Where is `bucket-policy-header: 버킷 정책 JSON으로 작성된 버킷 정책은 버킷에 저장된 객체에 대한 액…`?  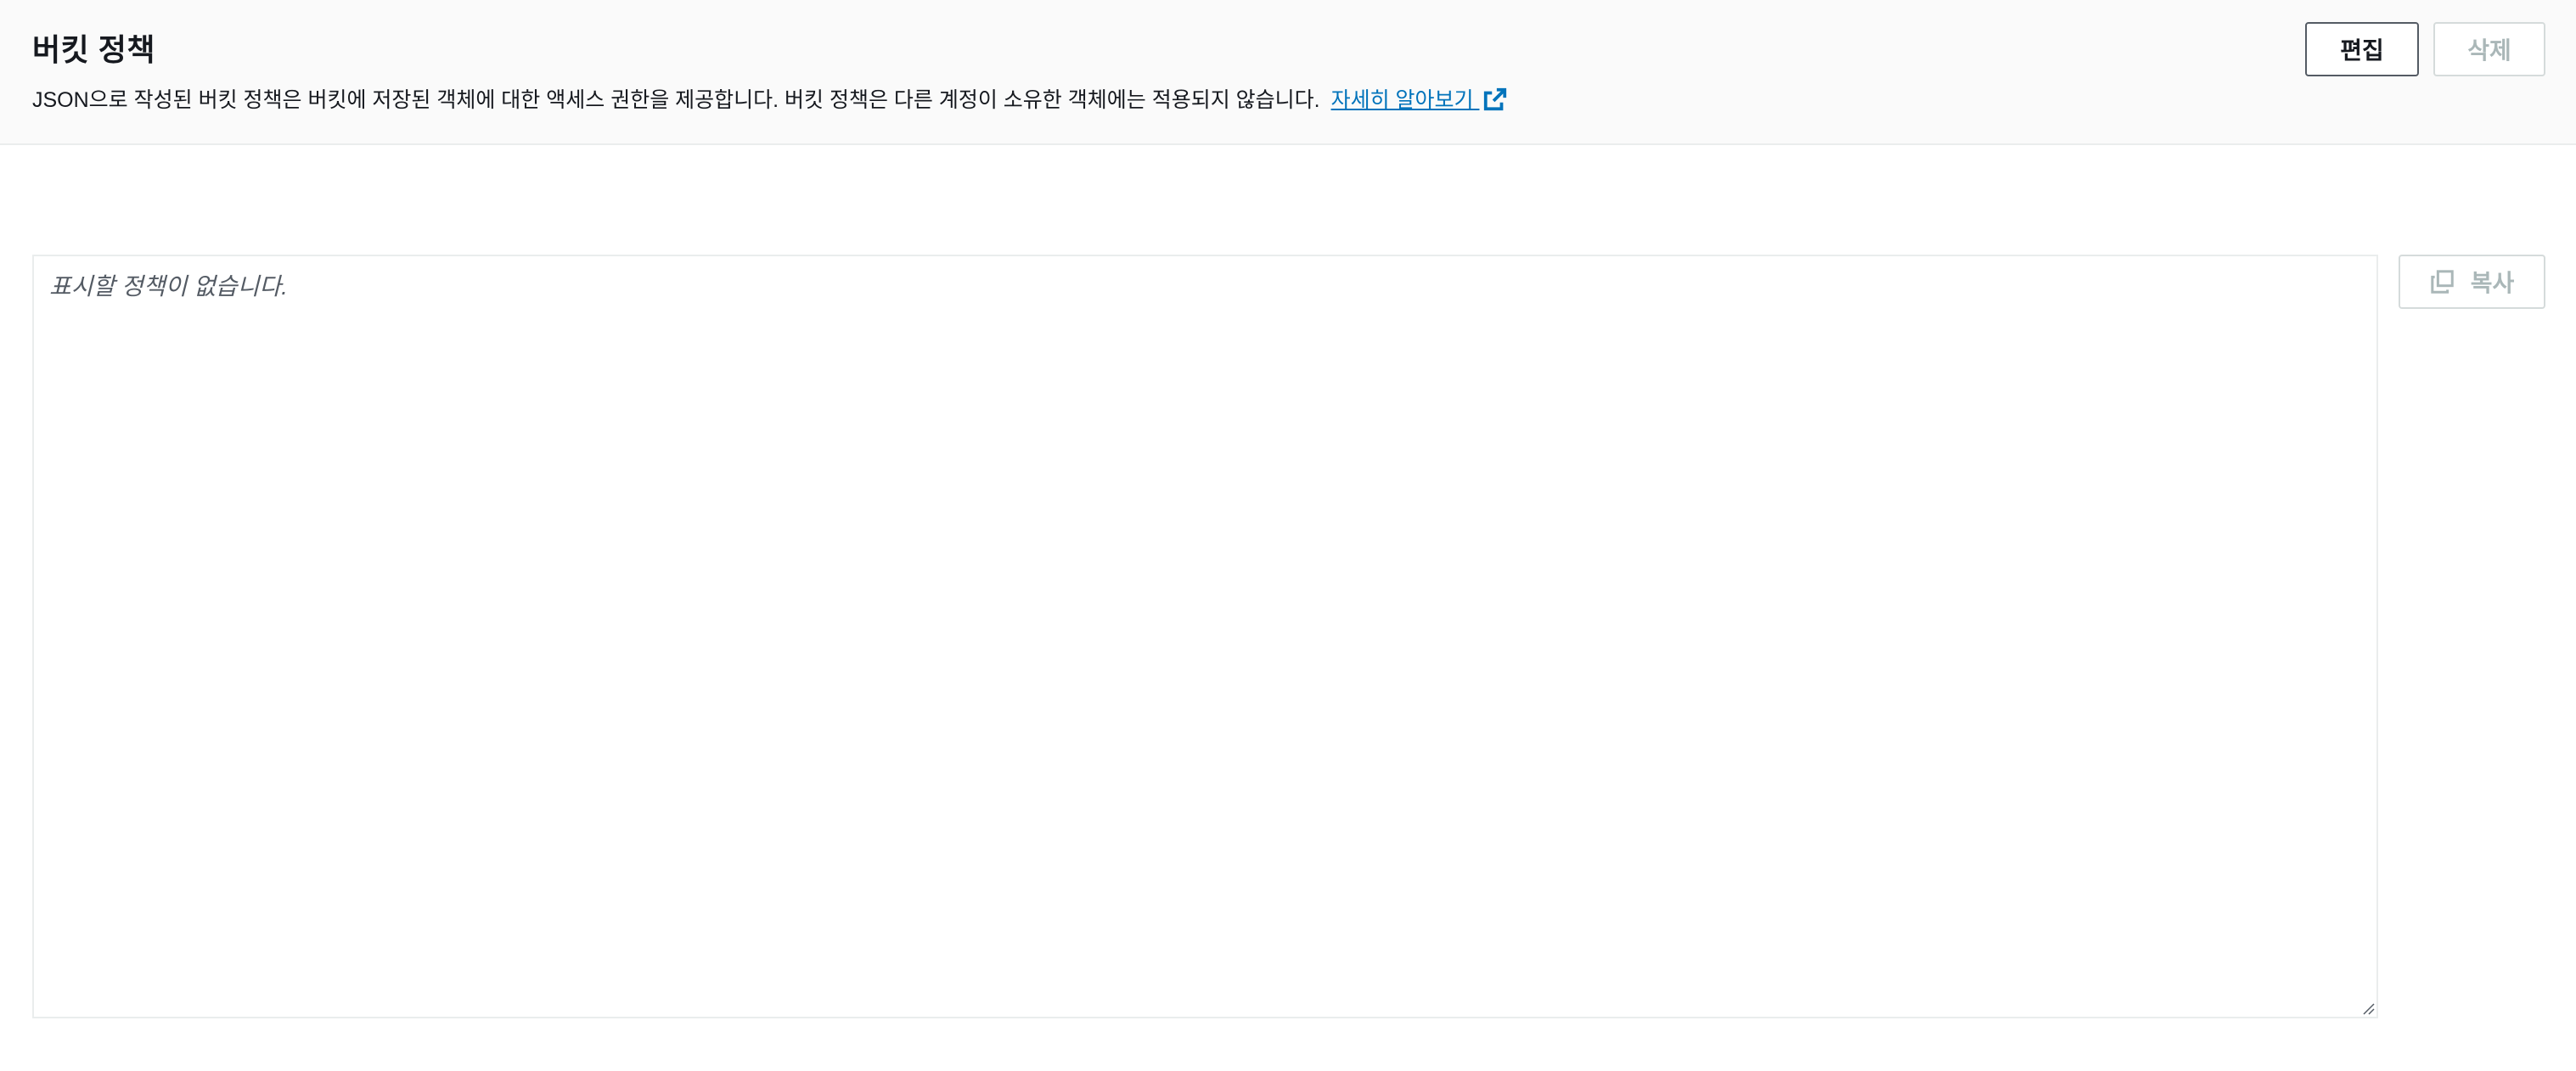 bucket-policy-header: 버킷 정책 JSON으로 작성된 버킷 정책은 버킷에 저장된 객체에 대한 액… is located at coordinates (1288, 72).